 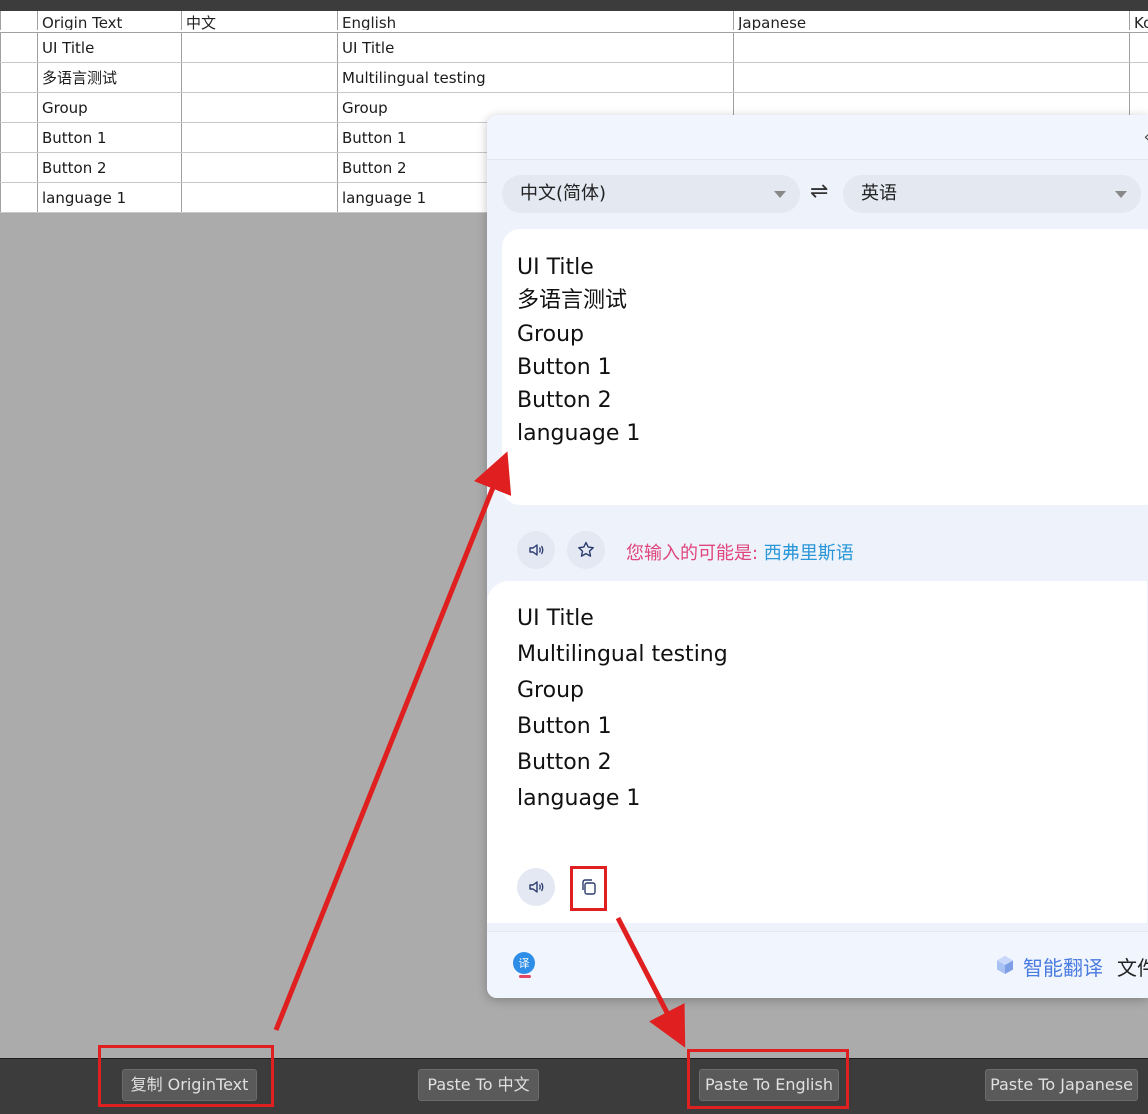 I want to click on source-line: Button 2, so click(x=564, y=401).